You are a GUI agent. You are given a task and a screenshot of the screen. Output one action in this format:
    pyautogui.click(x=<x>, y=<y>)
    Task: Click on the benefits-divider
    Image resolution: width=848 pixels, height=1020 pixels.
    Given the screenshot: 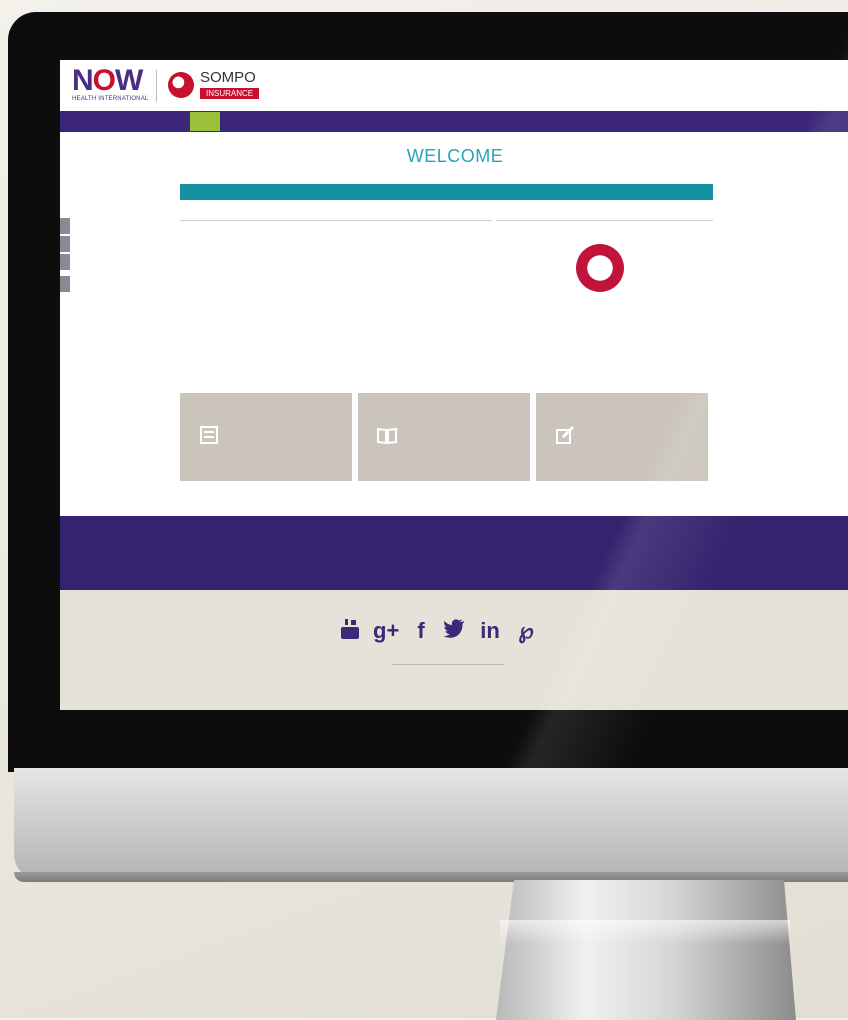 What is the action you would take?
    pyautogui.click(x=604, y=220)
    